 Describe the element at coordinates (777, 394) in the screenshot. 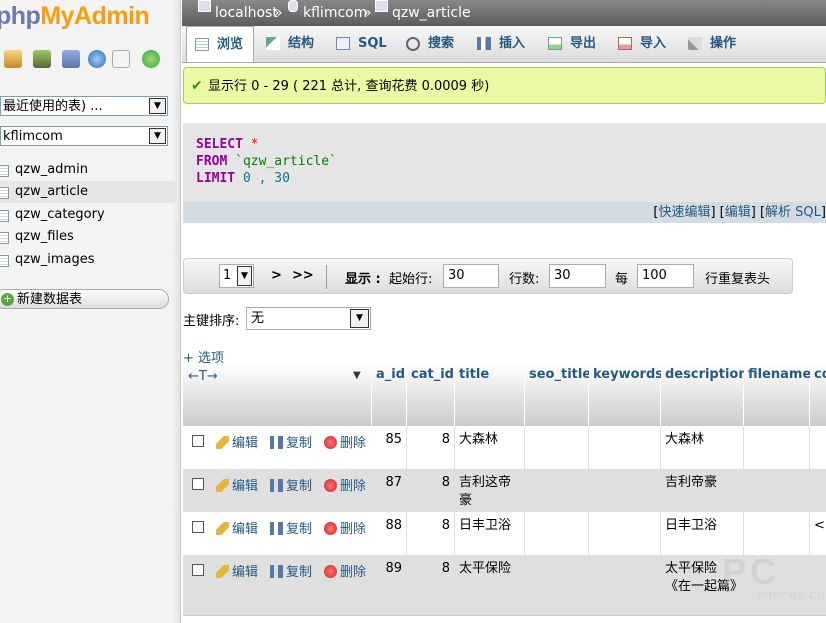

I see `column-header-filename: filename` at that location.